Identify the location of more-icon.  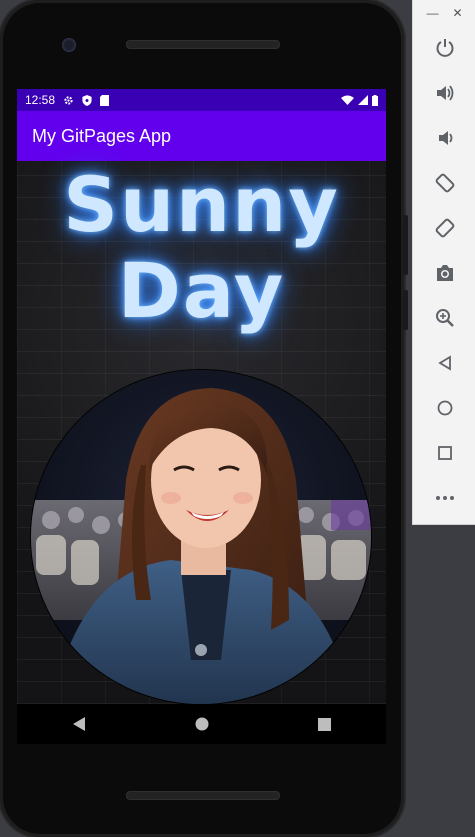
(444, 498).